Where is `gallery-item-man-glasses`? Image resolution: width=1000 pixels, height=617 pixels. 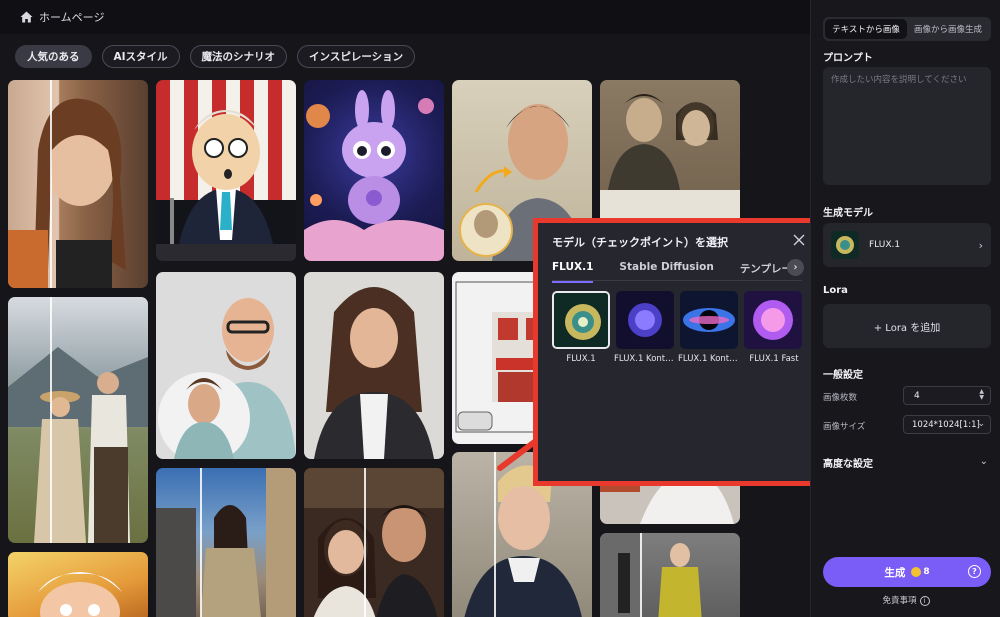
gallery-item-man-glasses is located at coordinates (226, 365).